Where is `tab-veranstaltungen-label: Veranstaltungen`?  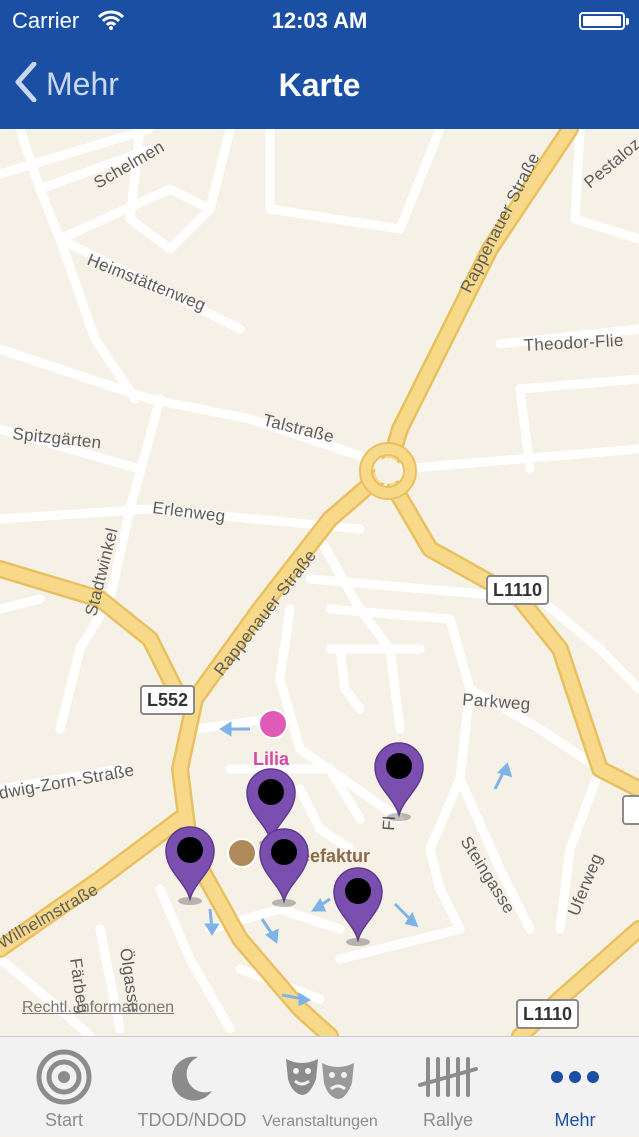 tab-veranstaltungen-label: Veranstaltungen is located at coordinates (320, 1121).